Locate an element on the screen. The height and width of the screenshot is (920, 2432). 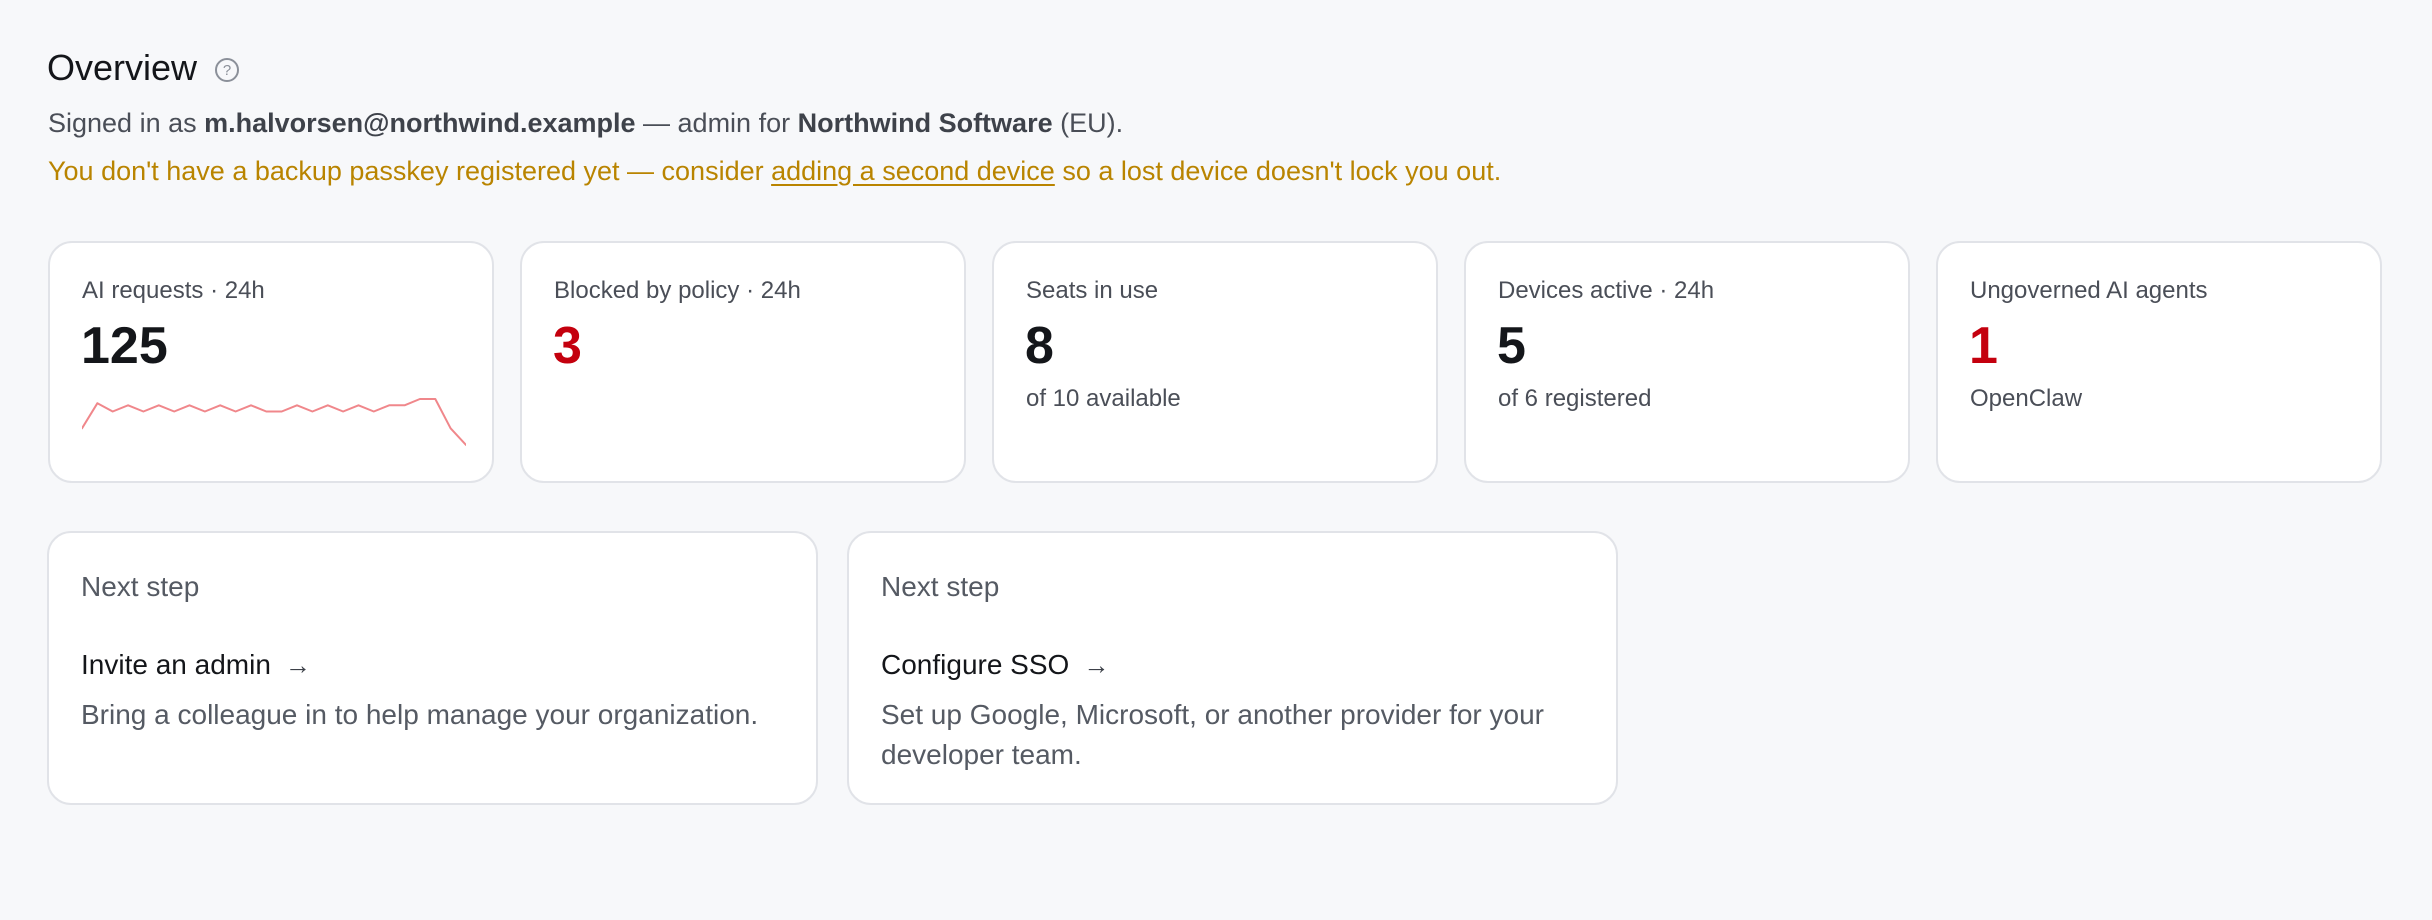
stat-label: Seats in use is located at coordinates (1092, 290).